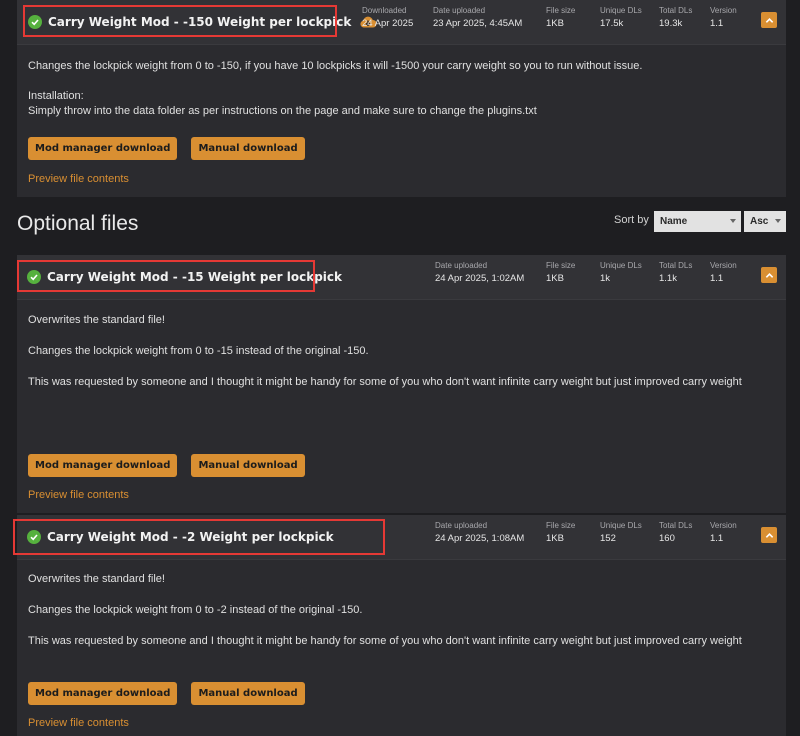  Describe the element at coordinates (480, 538) in the screenshot. I see `stat-value: 24 Apr 2025, 1:08AM` at that location.